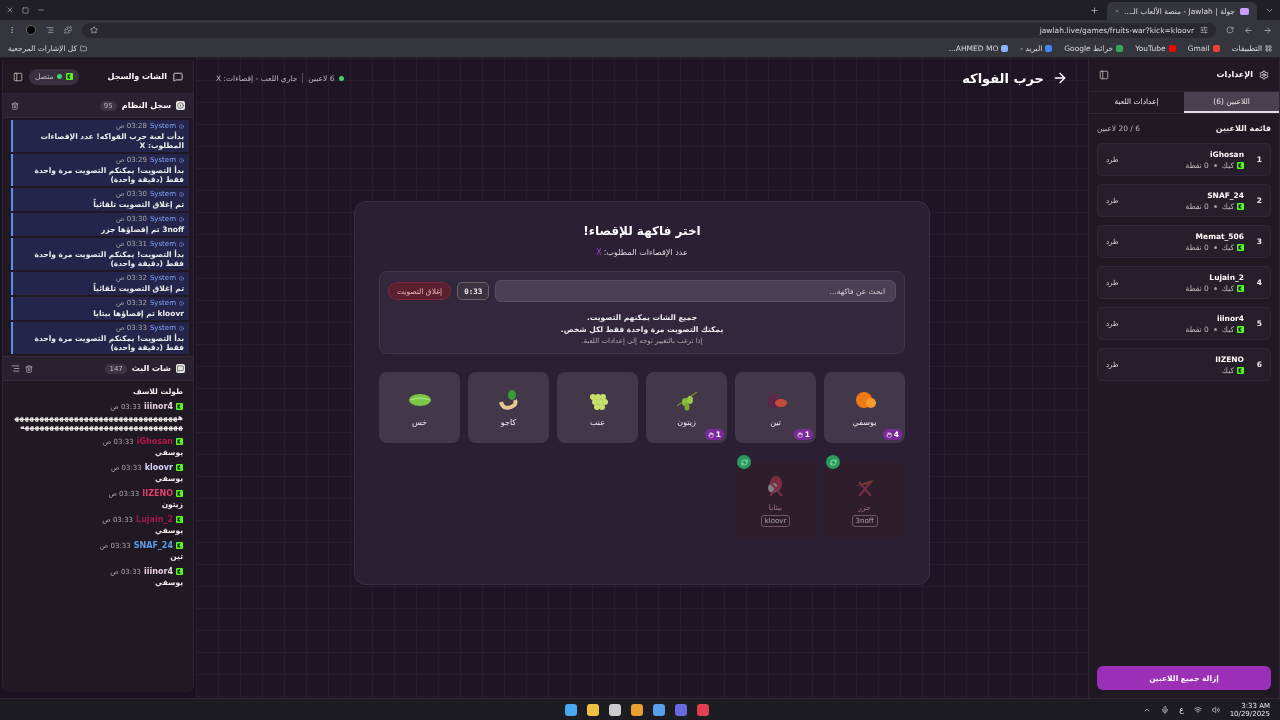 The height and width of the screenshot is (720, 1280). What do you see at coordinates (865, 400) in the screenshot?
I see `tangerine-icon` at bounding box center [865, 400].